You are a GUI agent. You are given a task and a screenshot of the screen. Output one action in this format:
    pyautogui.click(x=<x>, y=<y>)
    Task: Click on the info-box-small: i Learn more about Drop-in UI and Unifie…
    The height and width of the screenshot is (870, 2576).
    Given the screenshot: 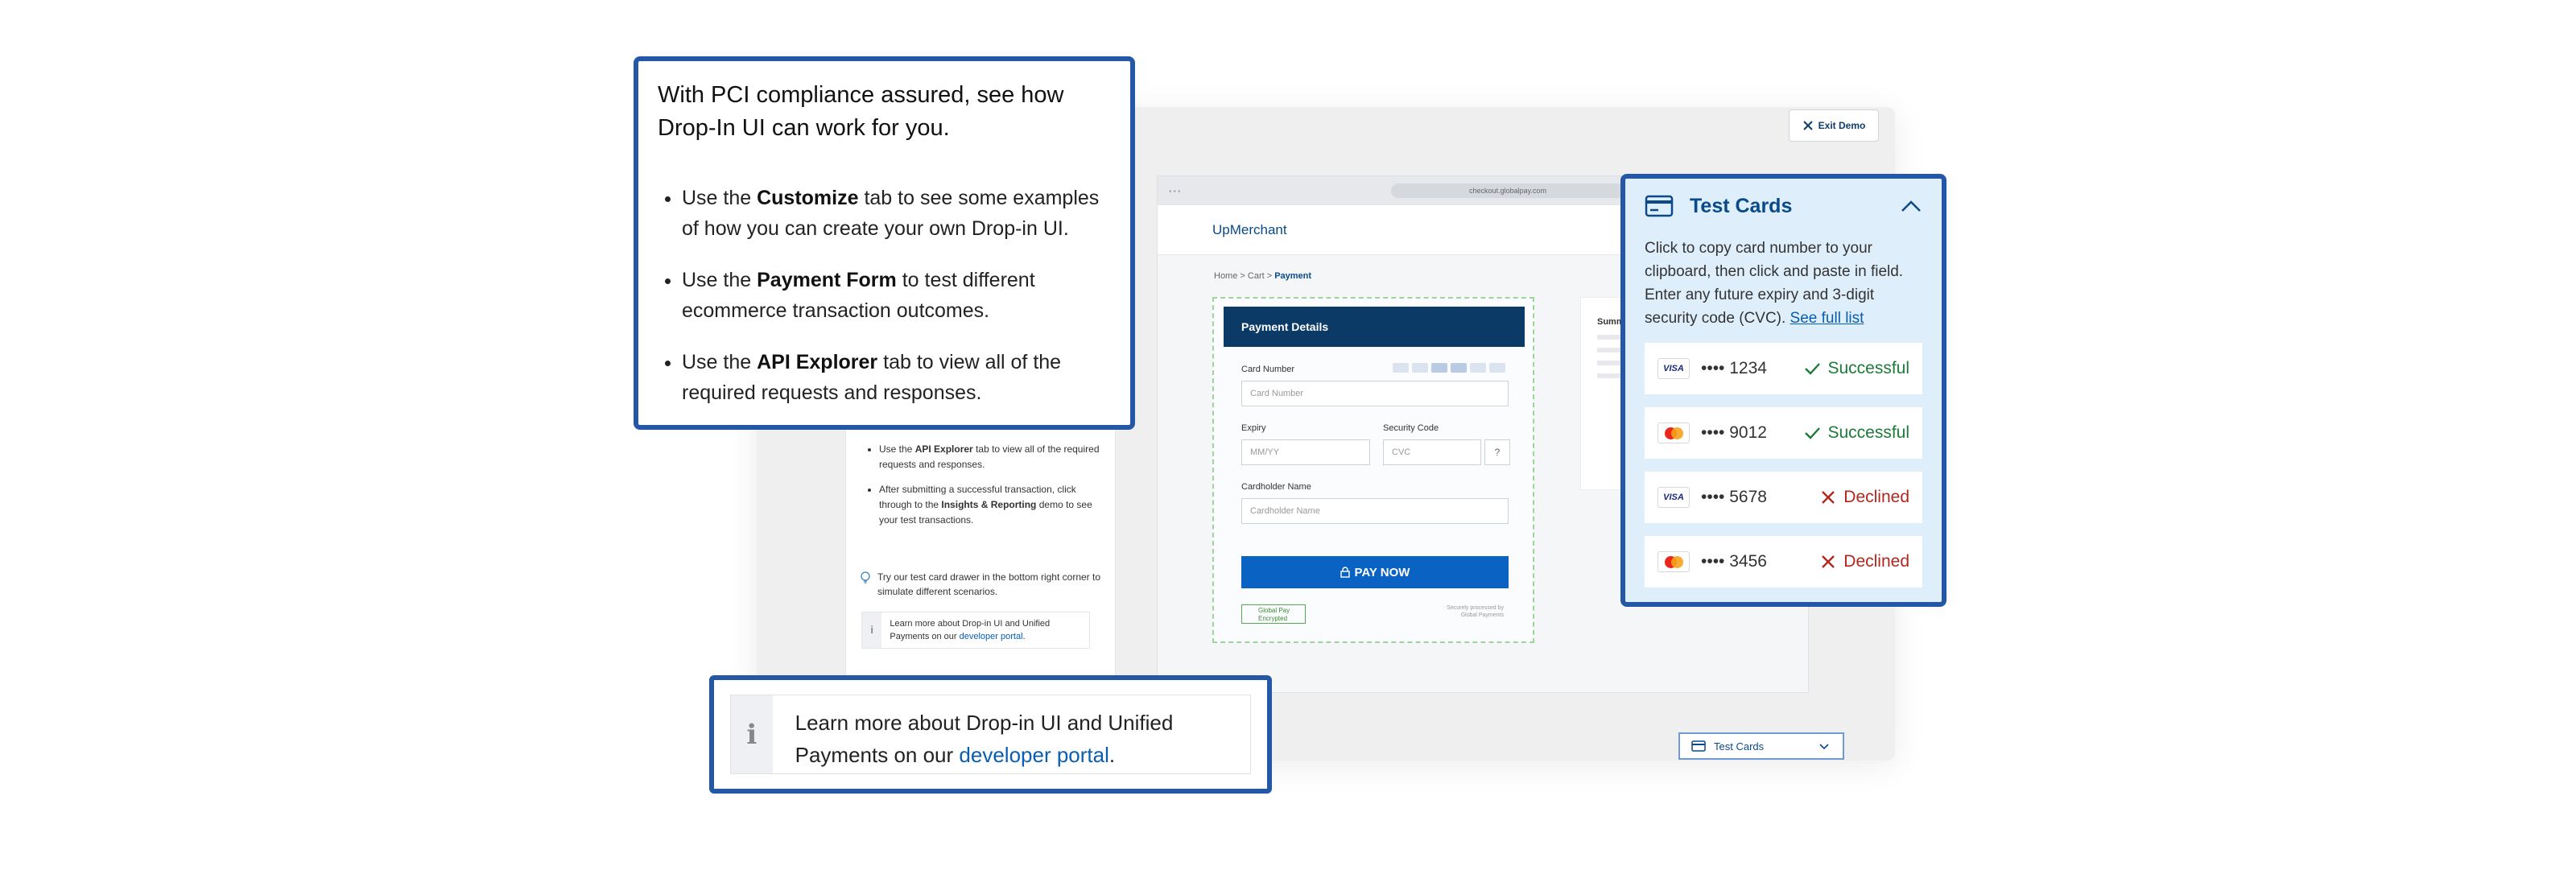 What is the action you would take?
    pyautogui.click(x=975, y=630)
    